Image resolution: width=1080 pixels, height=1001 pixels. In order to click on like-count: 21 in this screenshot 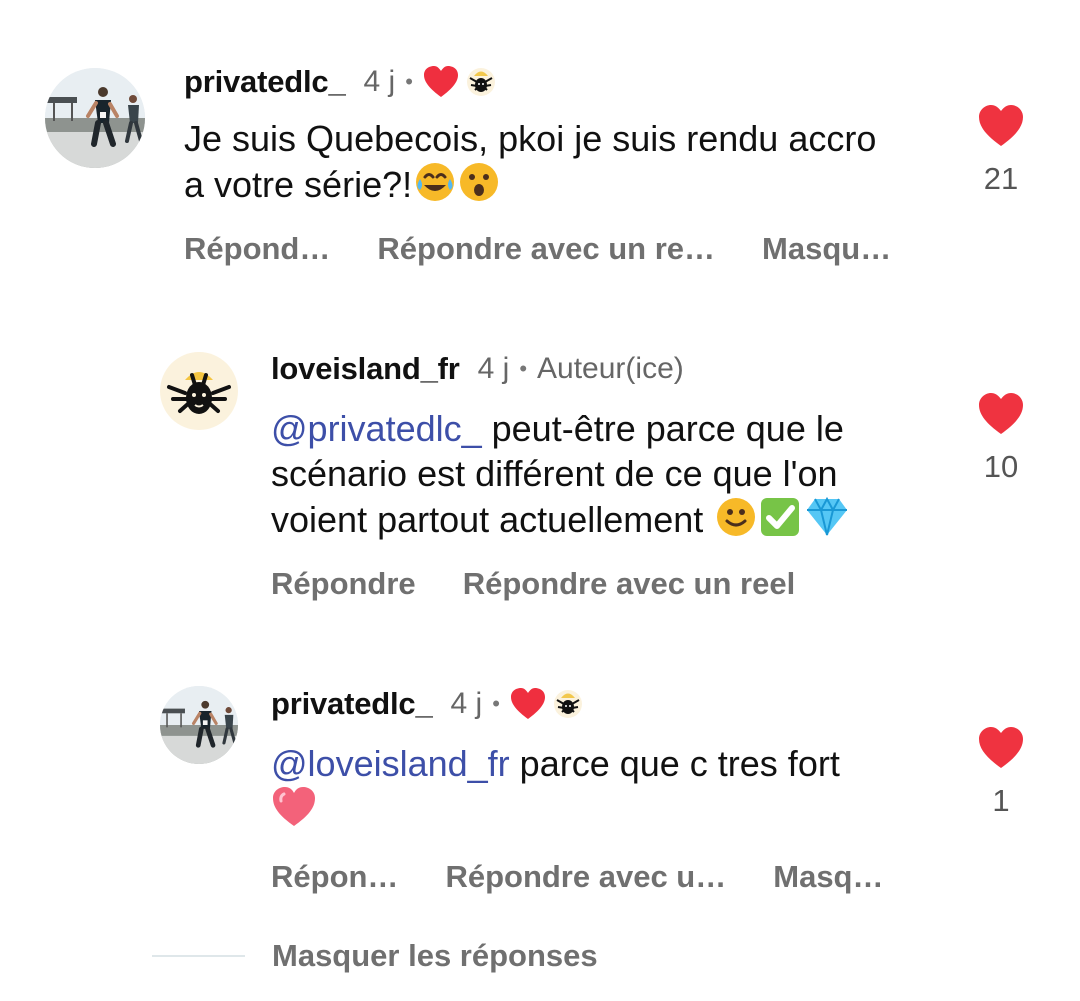, I will do `click(1001, 178)`.